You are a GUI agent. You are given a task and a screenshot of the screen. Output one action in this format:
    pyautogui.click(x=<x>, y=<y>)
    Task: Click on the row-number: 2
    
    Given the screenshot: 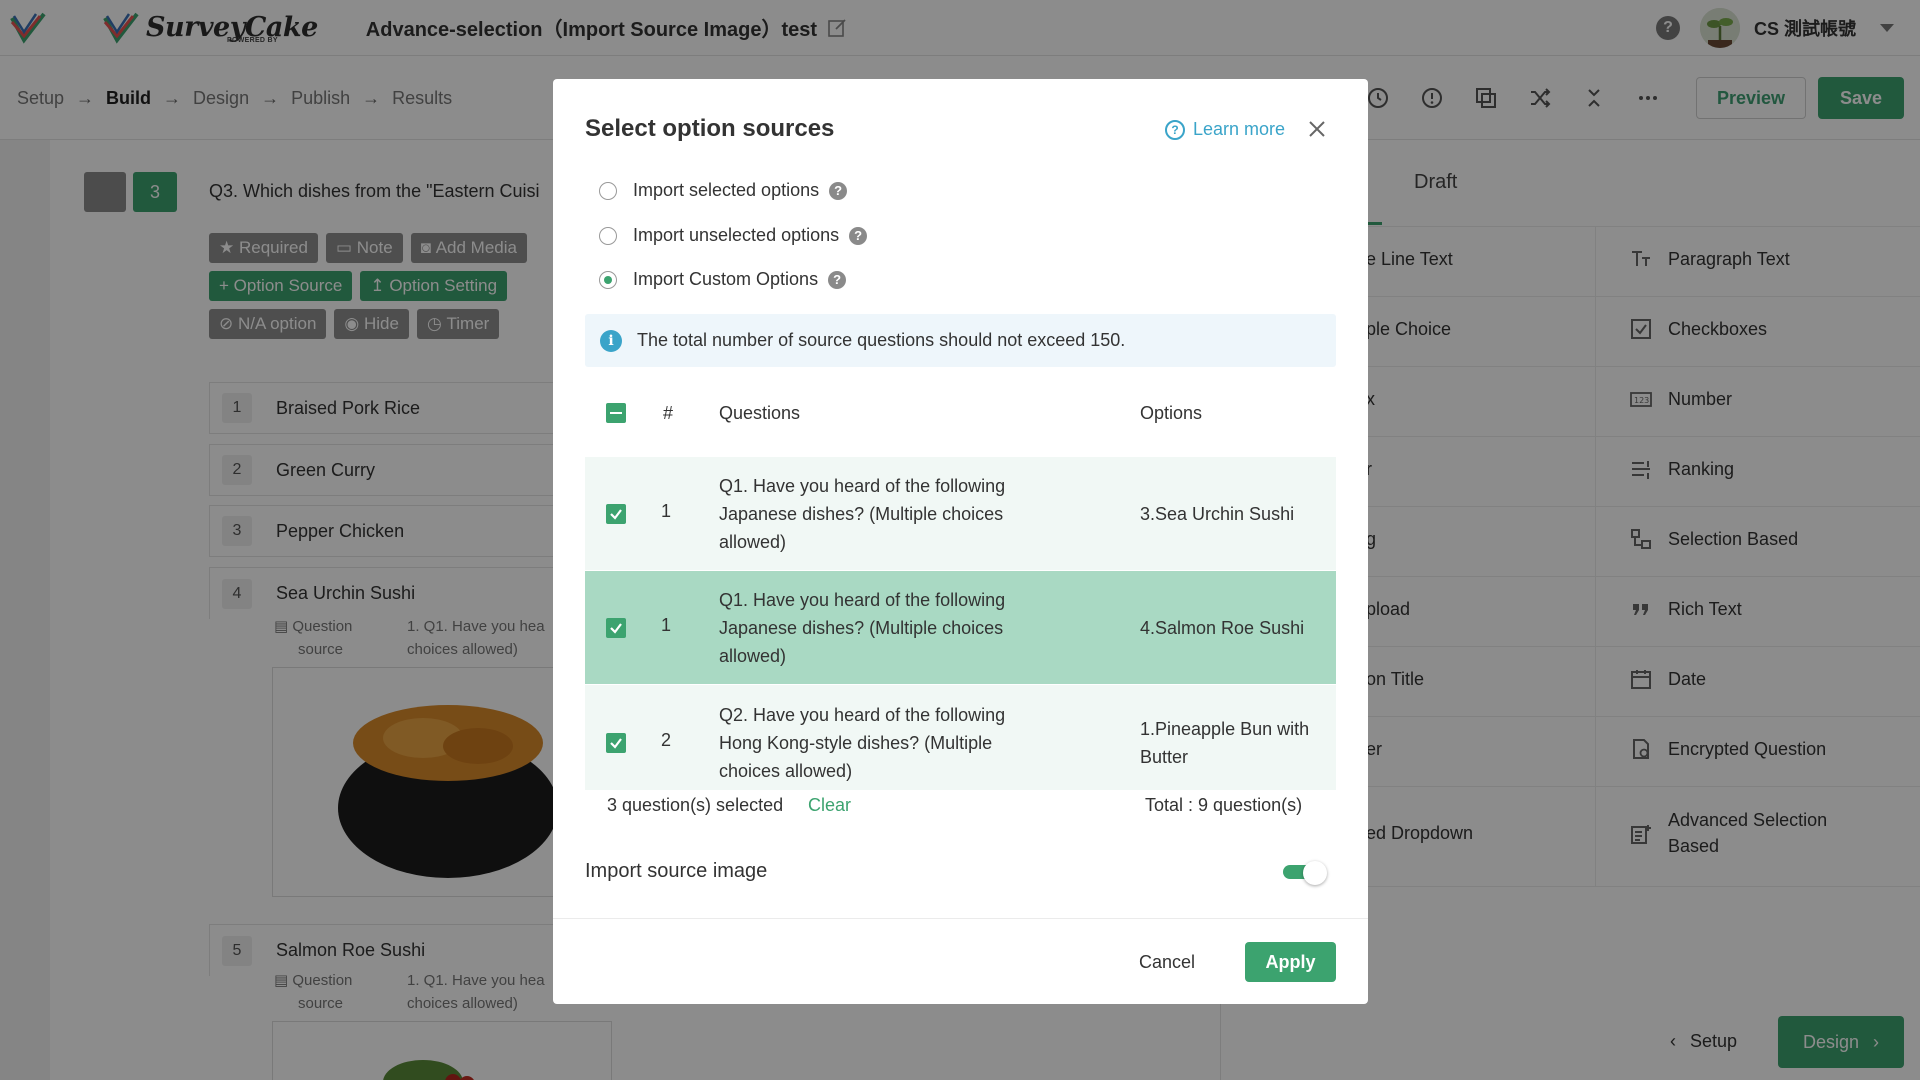 What is the action you would take?
    pyautogui.click(x=666, y=740)
    